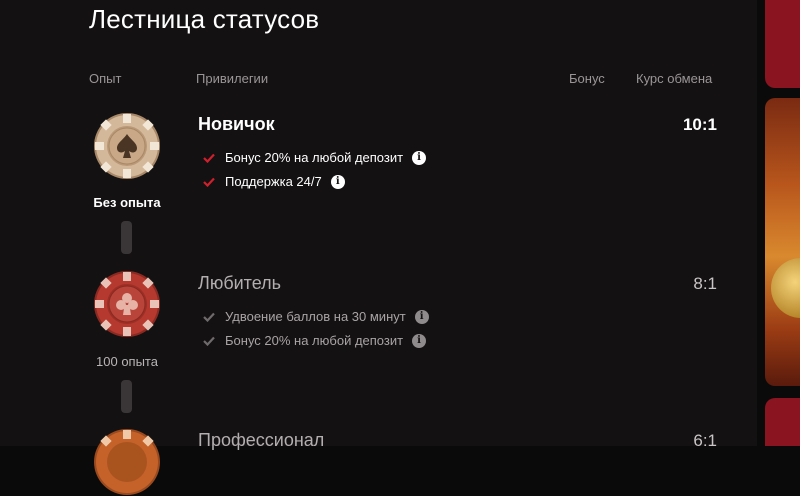 This screenshot has height=496, width=800. I want to click on tier-chip-professional, so click(127, 462).